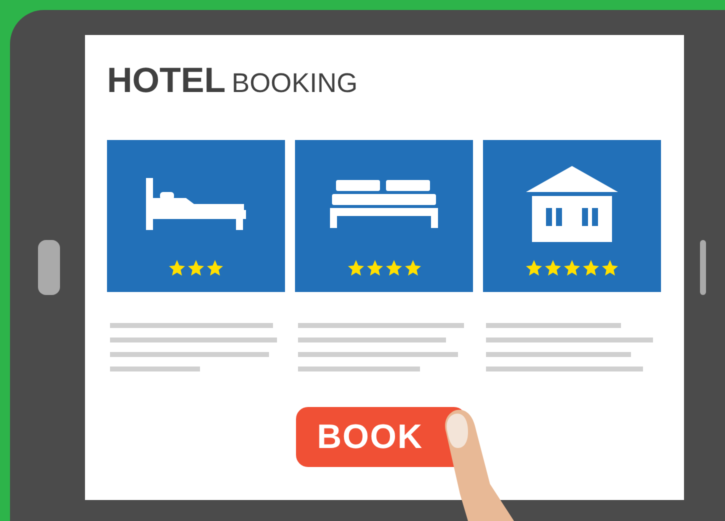 The height and width of the screenshot is (521, 725). Describe the element at coordinates (49, 267) in the screenshot. I see `home-button` at that location.